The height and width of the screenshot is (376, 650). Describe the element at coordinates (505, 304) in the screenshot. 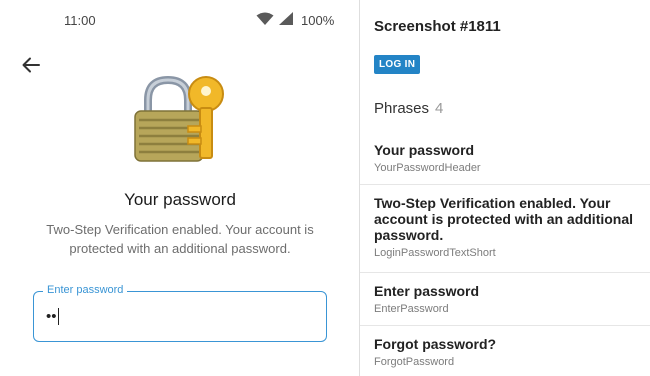

I see `phrase-item: Enter password EnterPassword` at that location.